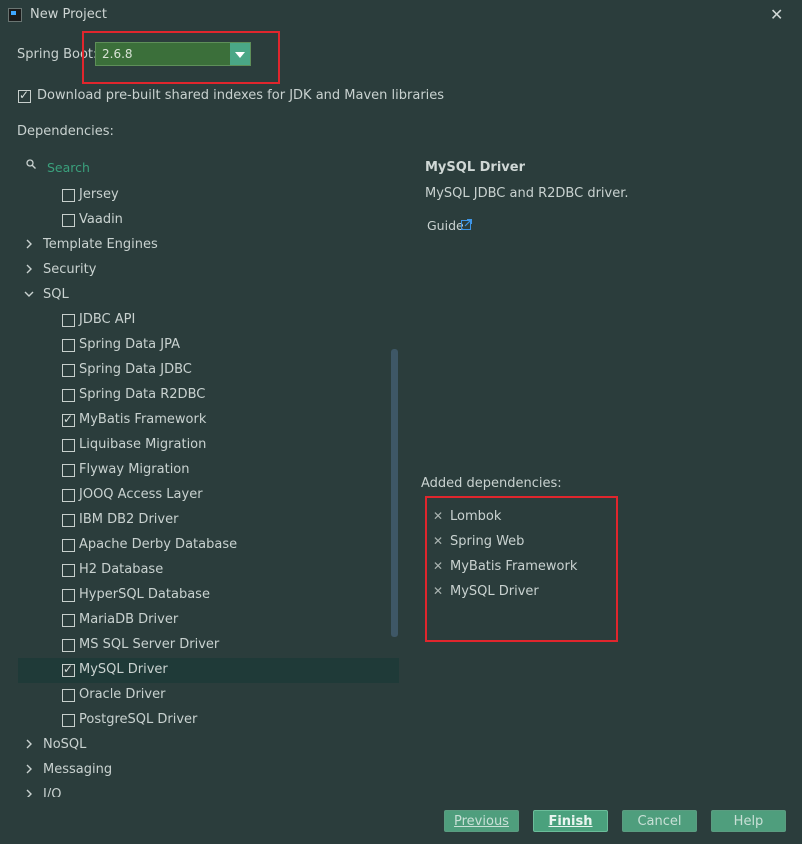 This screenshot has height=844, width=802. What do you see at coordinates (514, 566) in the screenshot?
I see `added-dependency-label: MyBatis Framework` at bounding box center [514, 566].